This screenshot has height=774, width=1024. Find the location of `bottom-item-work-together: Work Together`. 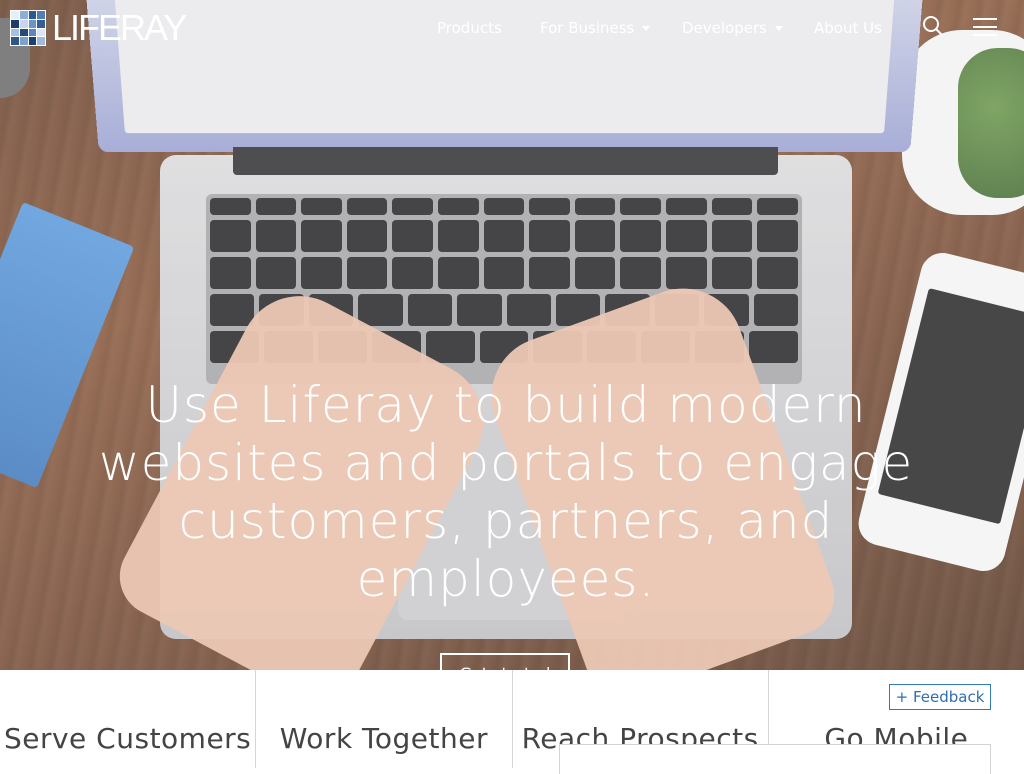

bottom-item-work-together: Work Together is located at coordinates (384, 719).